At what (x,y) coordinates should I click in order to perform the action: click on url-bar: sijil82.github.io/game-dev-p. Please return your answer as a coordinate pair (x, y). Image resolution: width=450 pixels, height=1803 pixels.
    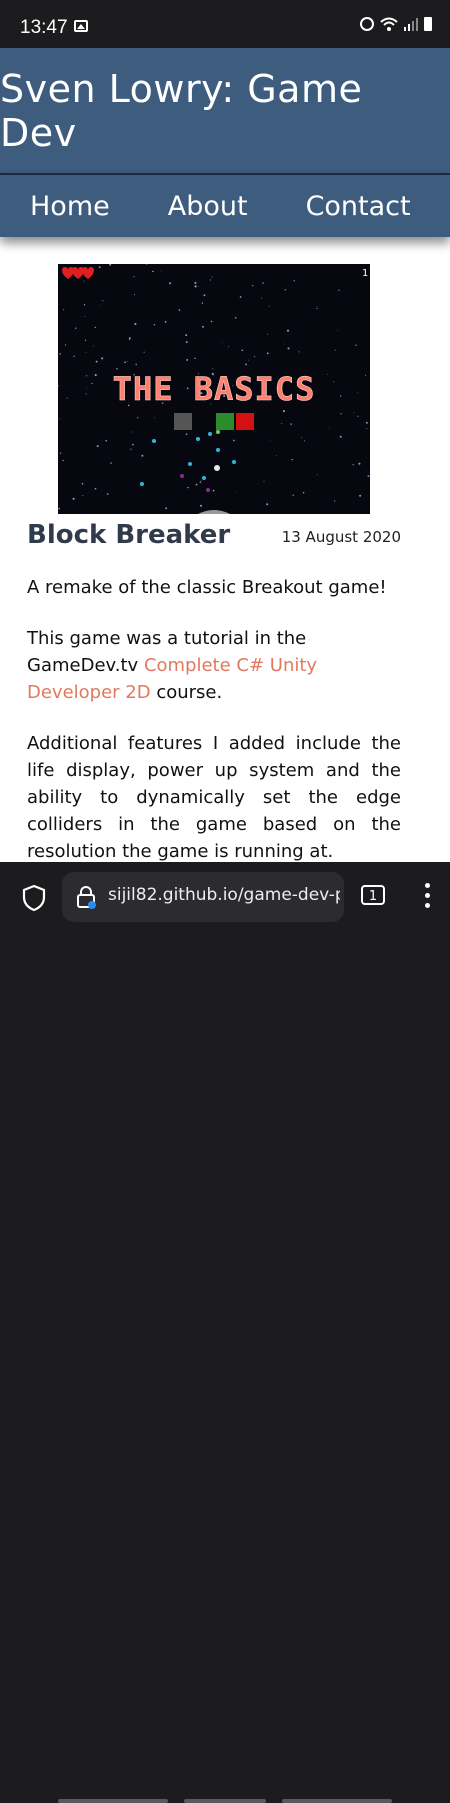
    Looking at the image, I should click on (203, 897).